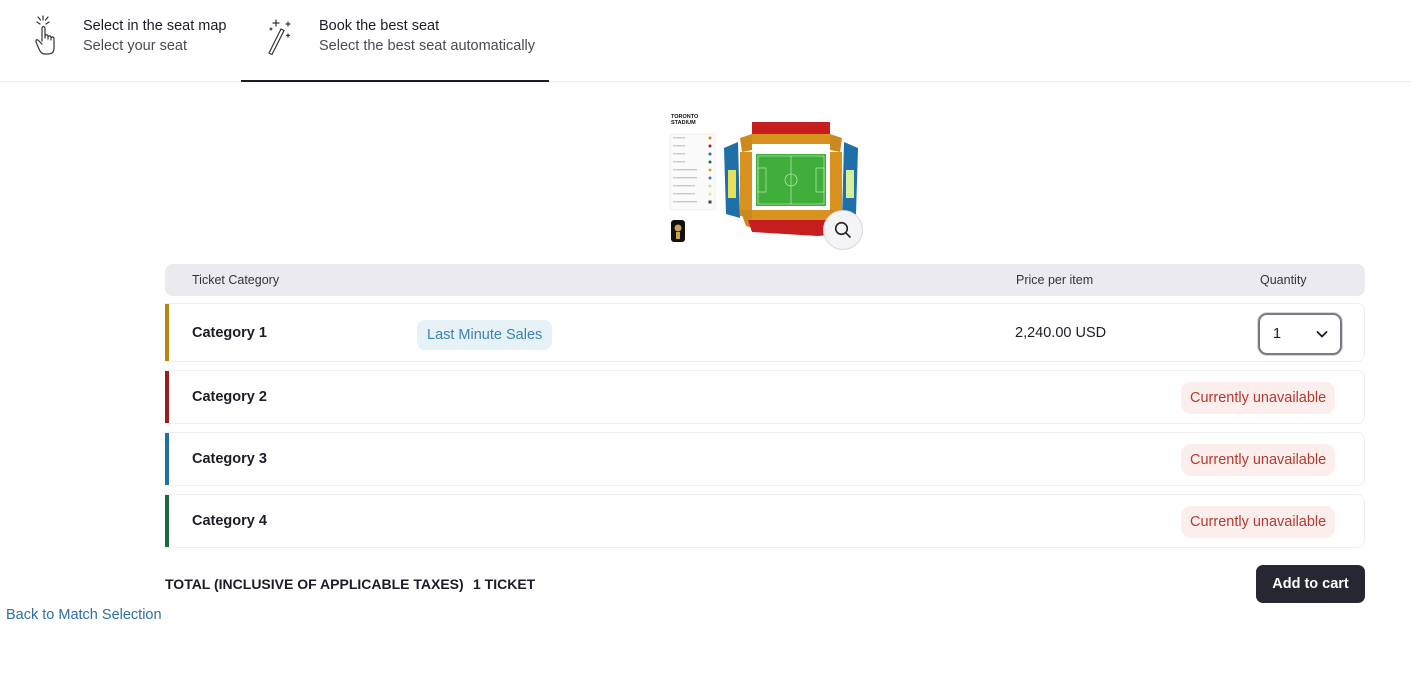 The width and height of the screenshot is (1411, 691). Describe the element at coordinates (1055, 280) in the screenshot. I see `header-price-per-item: Price per item` at that location.